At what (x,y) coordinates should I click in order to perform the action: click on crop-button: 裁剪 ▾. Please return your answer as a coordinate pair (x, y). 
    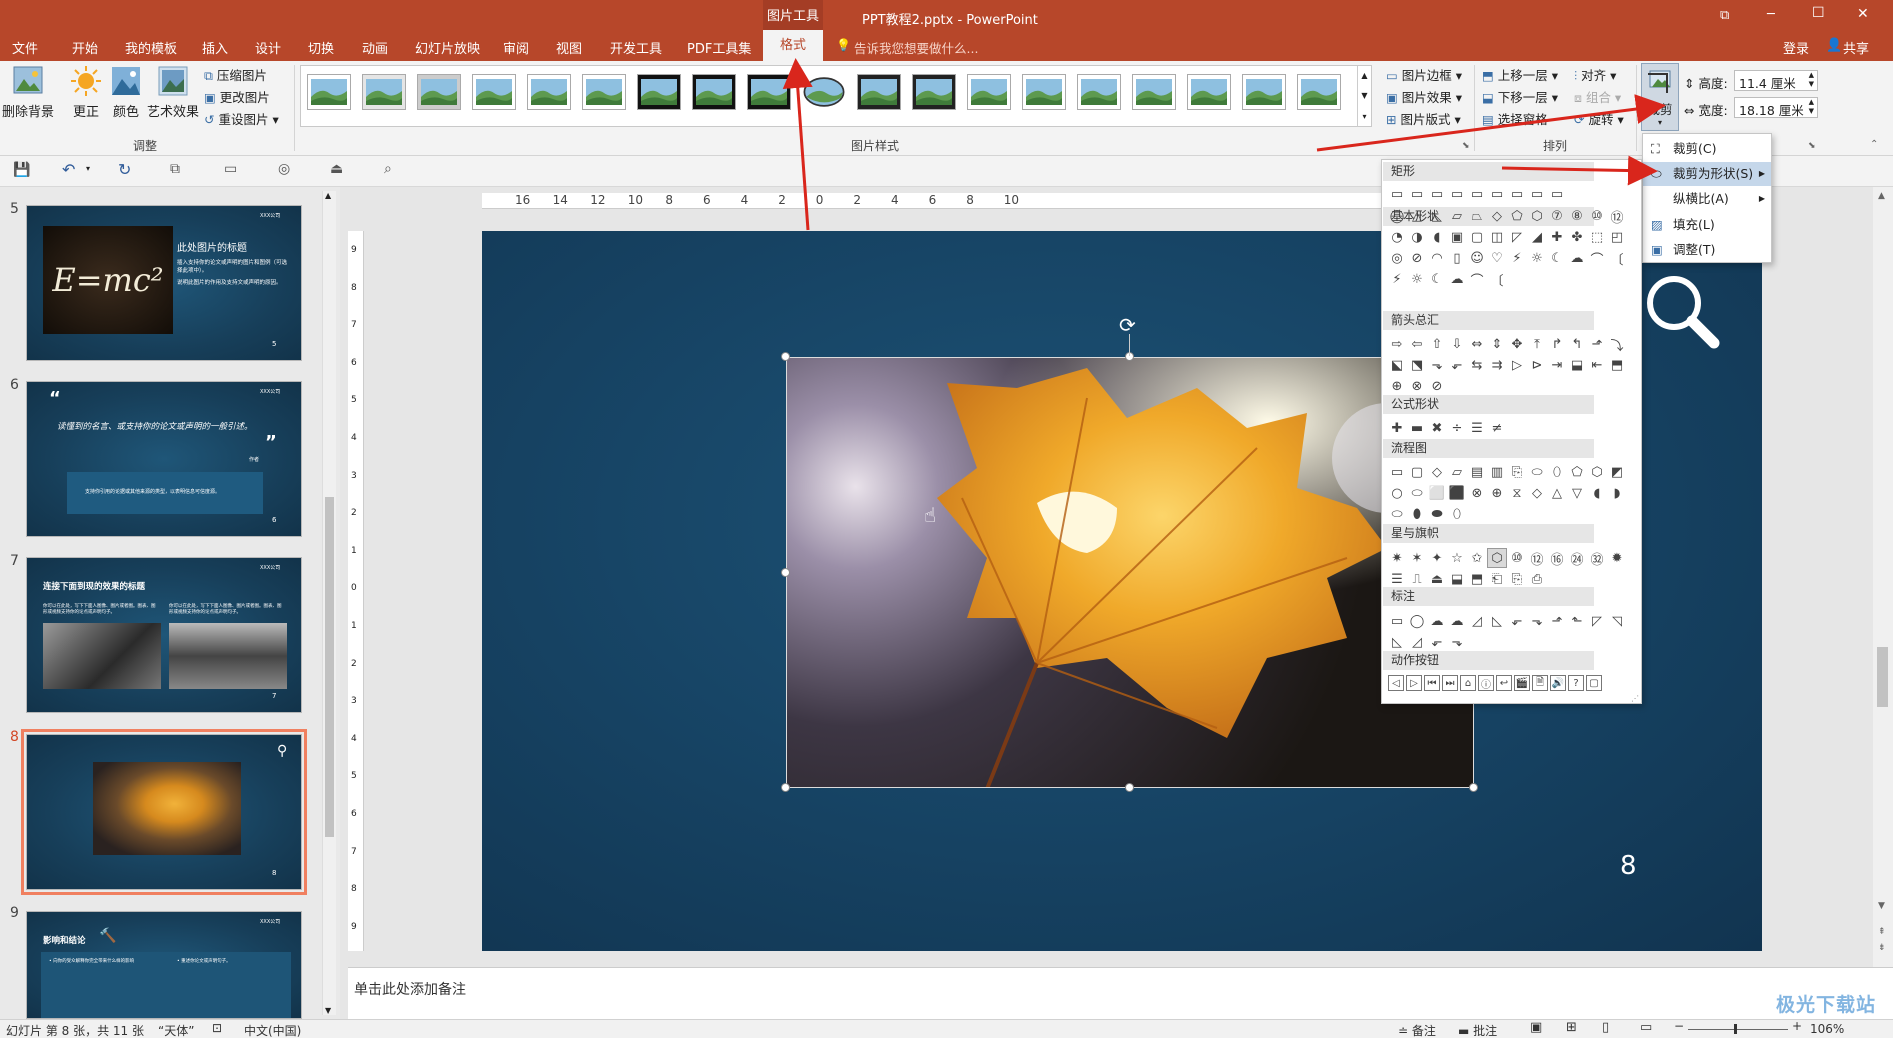
    Looking at the image, I should click on (1660, 97).